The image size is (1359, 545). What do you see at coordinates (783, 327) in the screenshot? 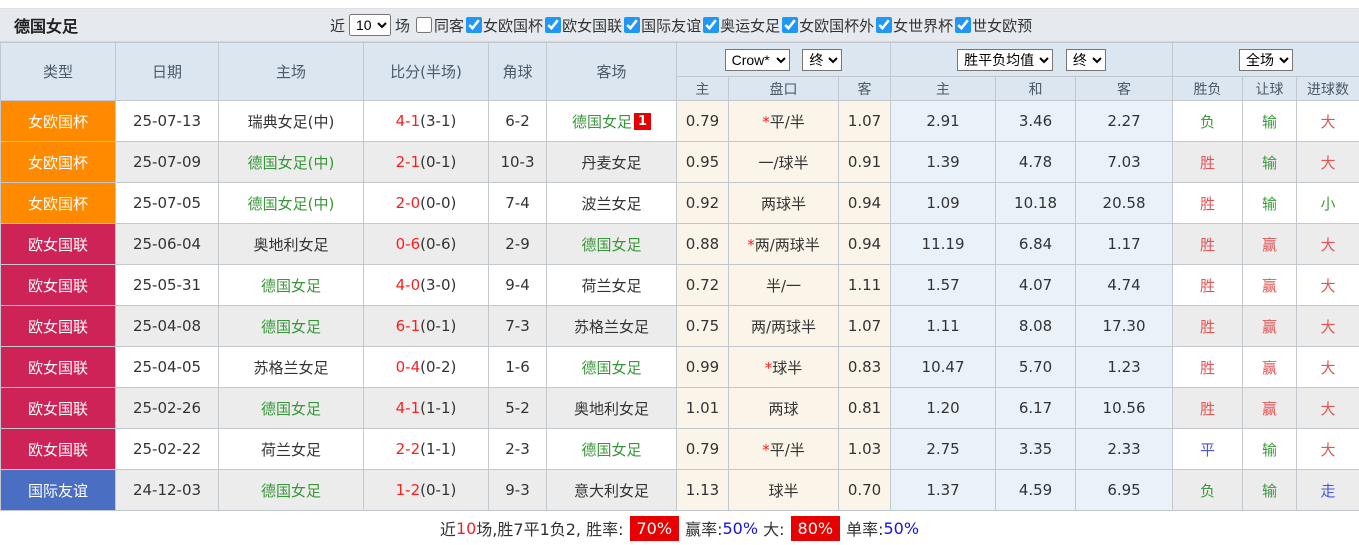
I see `handicap-line: 两/两球半` at bounding box center [783, 327].